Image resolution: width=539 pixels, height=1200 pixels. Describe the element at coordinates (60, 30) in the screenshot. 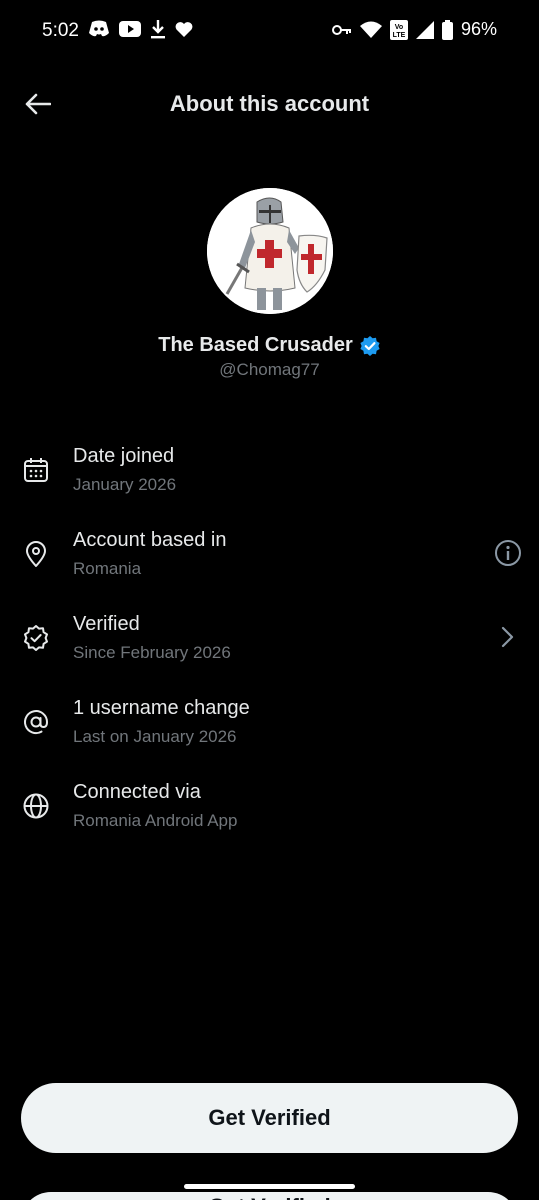

I see `status-time: 5:02` at that location.